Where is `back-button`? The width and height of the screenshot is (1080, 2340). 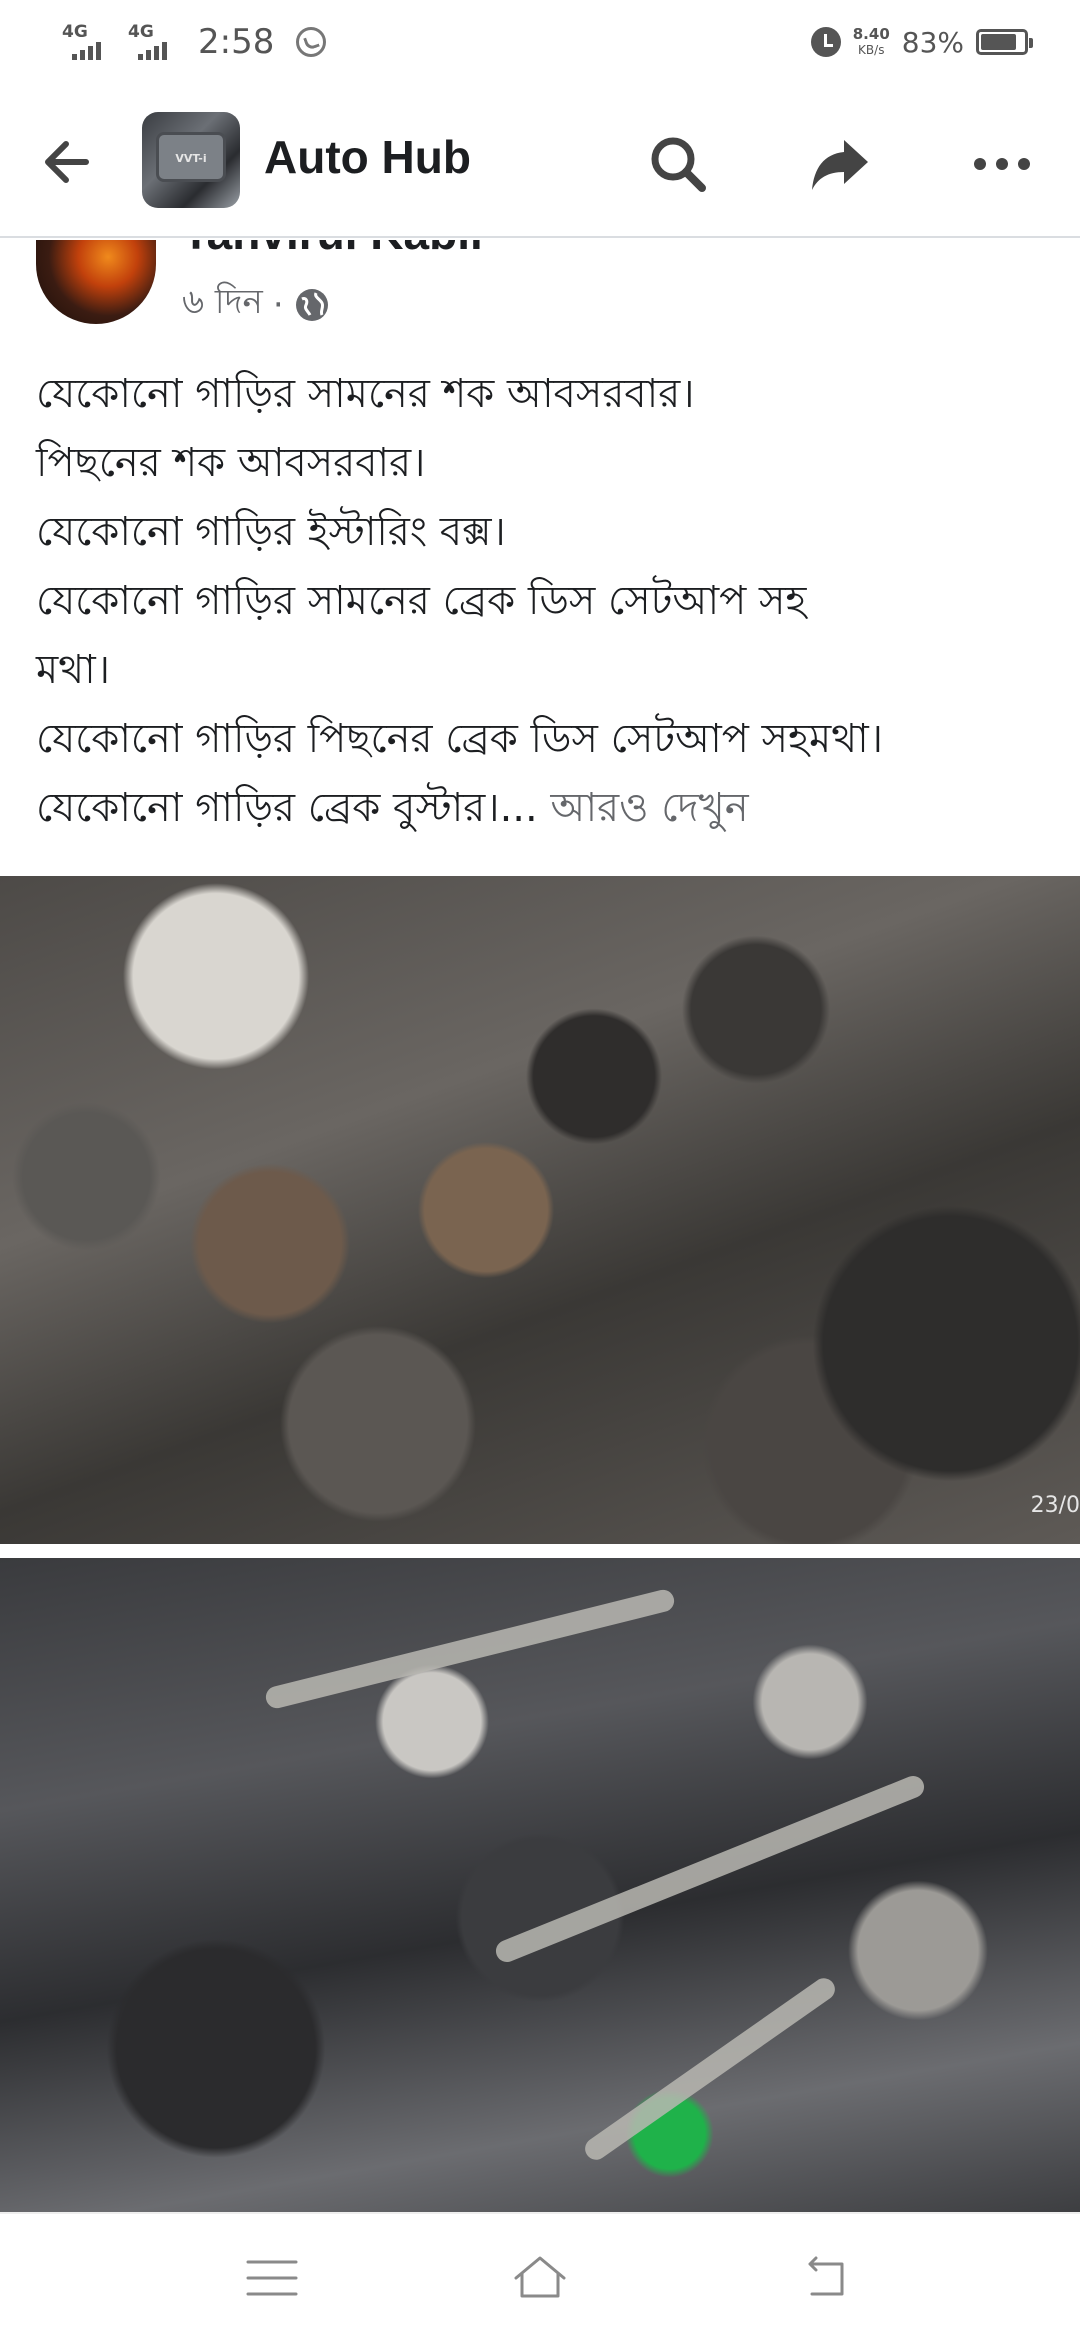
back-button is located at coordinates (66, 162).